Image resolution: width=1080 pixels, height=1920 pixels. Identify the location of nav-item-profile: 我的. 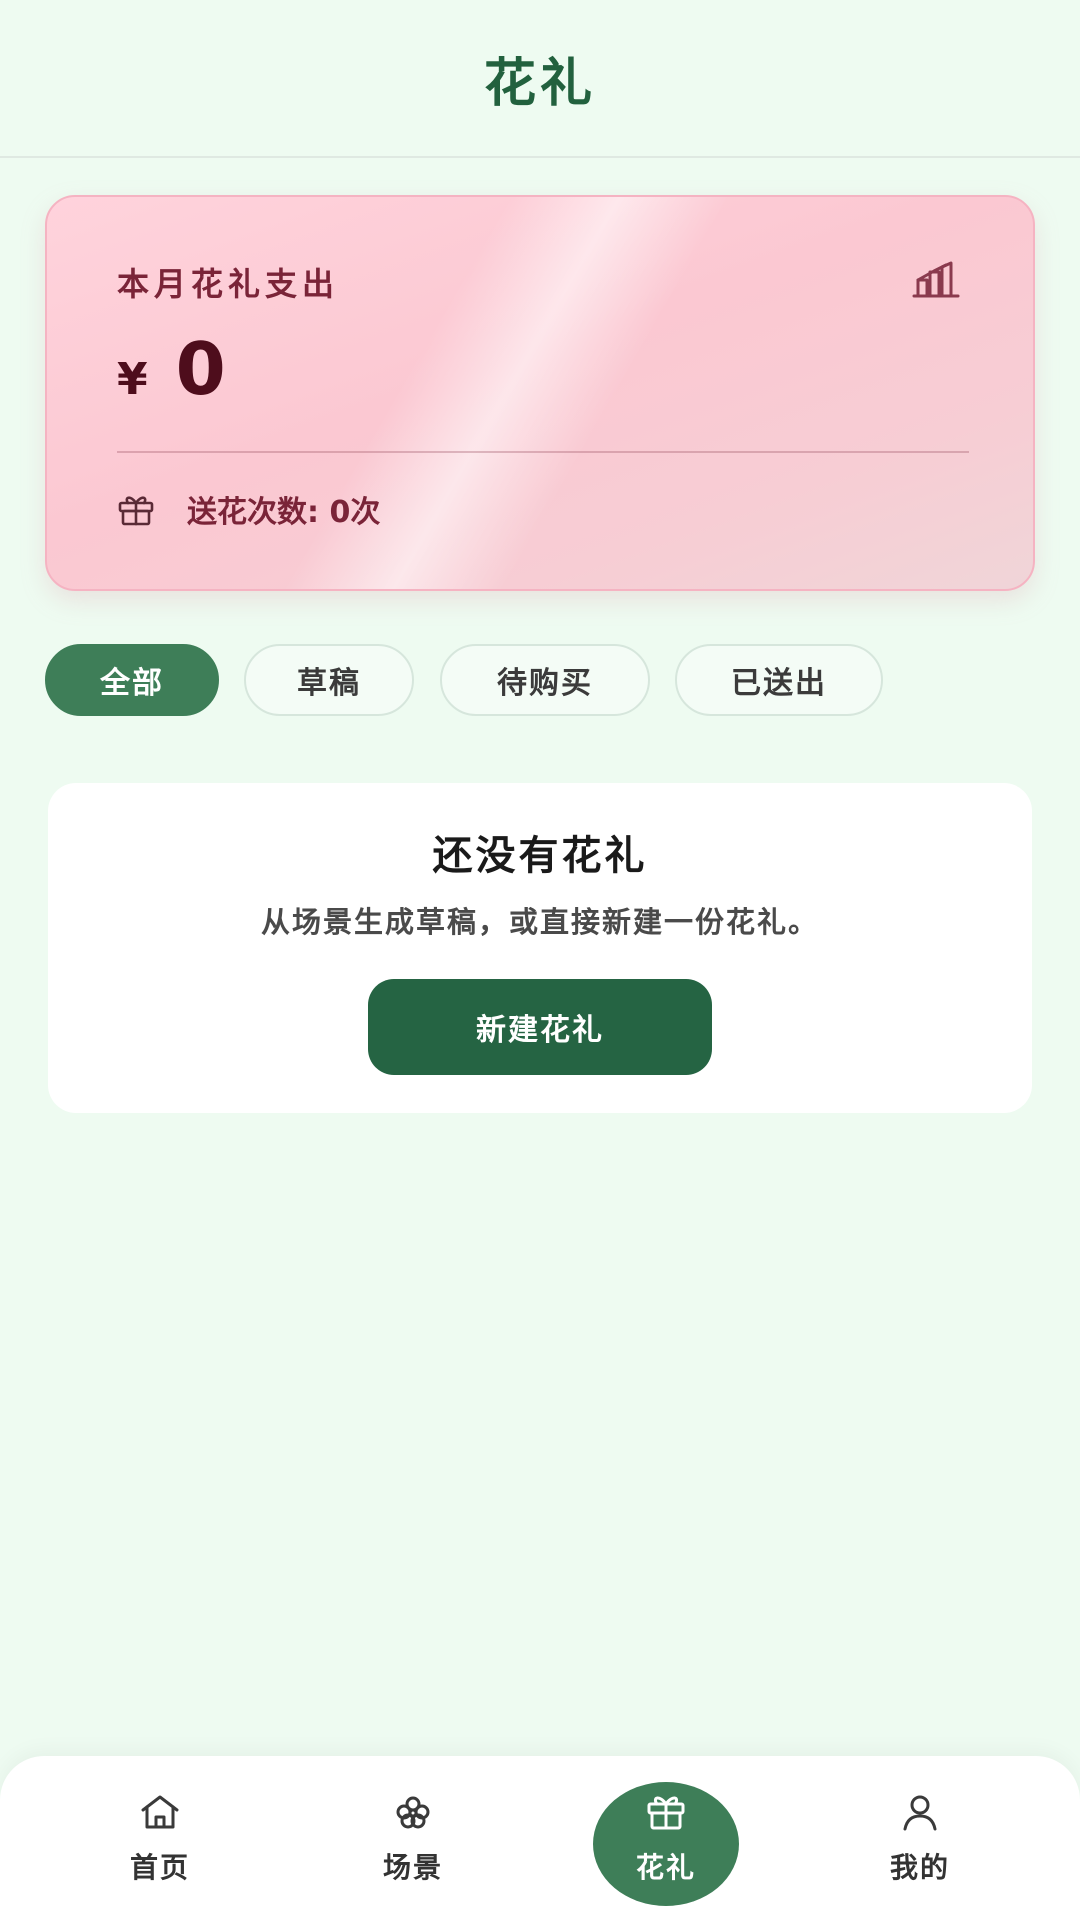
(920, 1838).